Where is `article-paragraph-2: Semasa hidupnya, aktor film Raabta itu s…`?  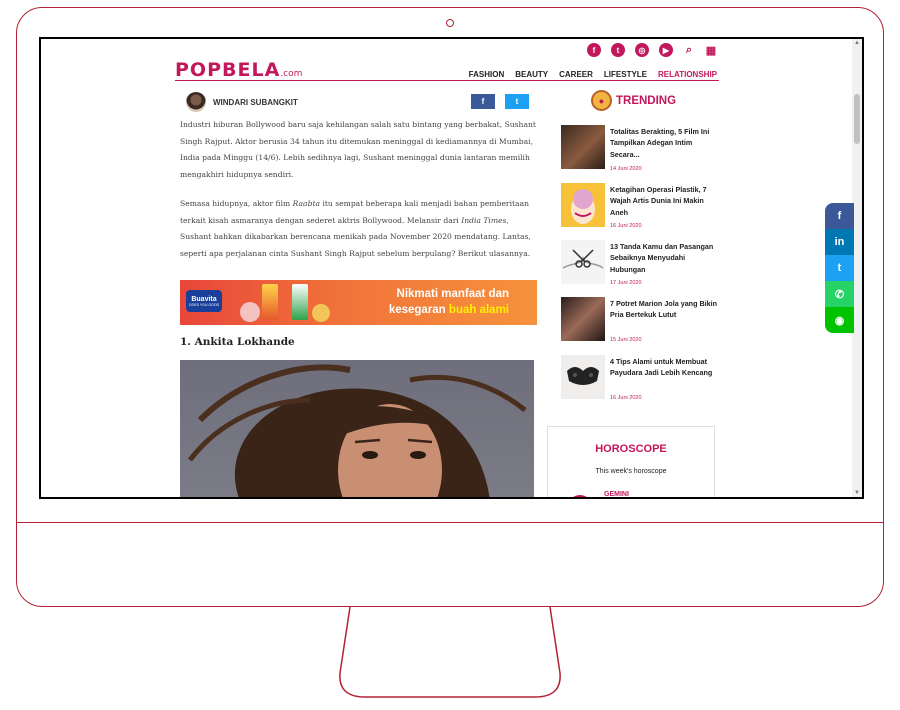
article-paragraph-2: Semasa hidupnya, aktor film Raabta itu s… is located at coordinates (355, 228).